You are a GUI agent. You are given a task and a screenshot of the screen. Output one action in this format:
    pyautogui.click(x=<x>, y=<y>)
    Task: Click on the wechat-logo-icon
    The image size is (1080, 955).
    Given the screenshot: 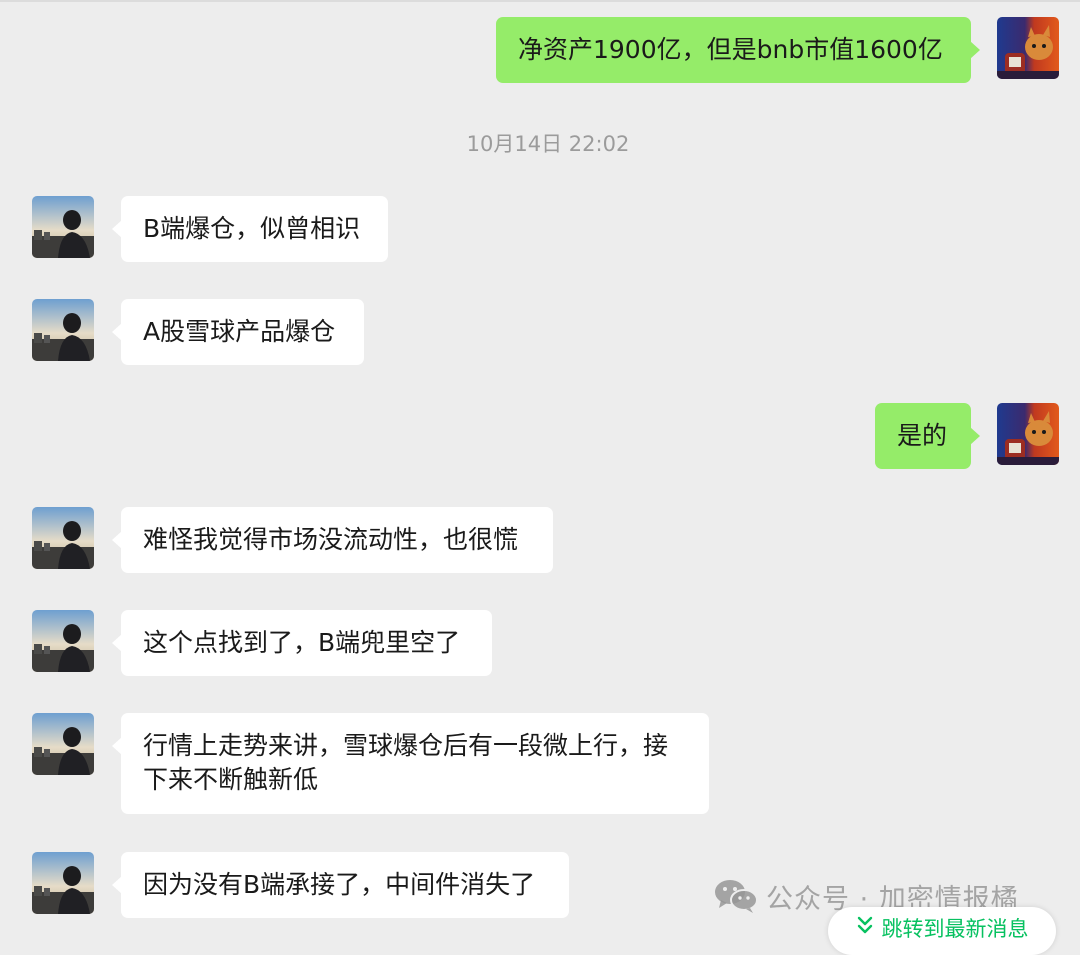 What is the action you would take?
    pyautogui.click(x=736, y=896)
    